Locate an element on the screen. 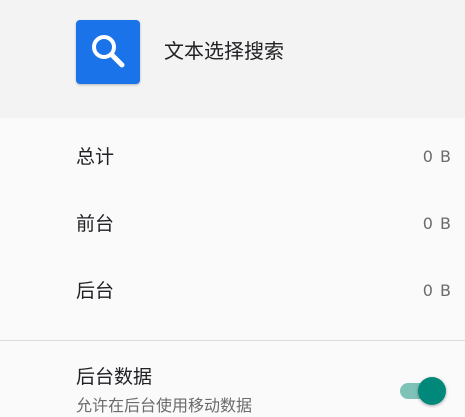 This screenshot has width=465, height=417. app-name: 文本选择搜索 is located at coordinates (224, 51).